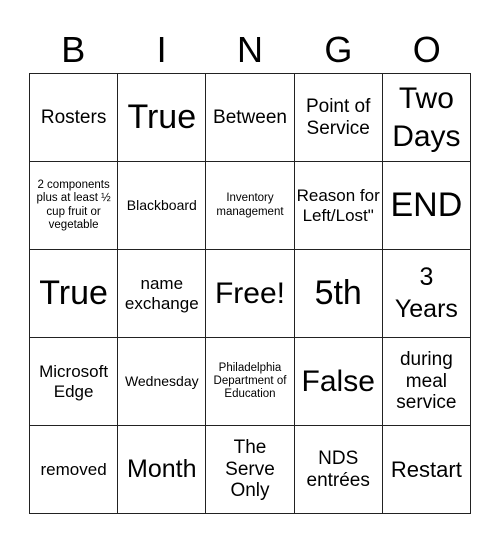 Image resolution: width=500 pixels, height=544 pixels. Describe the element at coordinates (250, 206) in the screenshot. I see `bingo-cell: Inventory management` at that location.